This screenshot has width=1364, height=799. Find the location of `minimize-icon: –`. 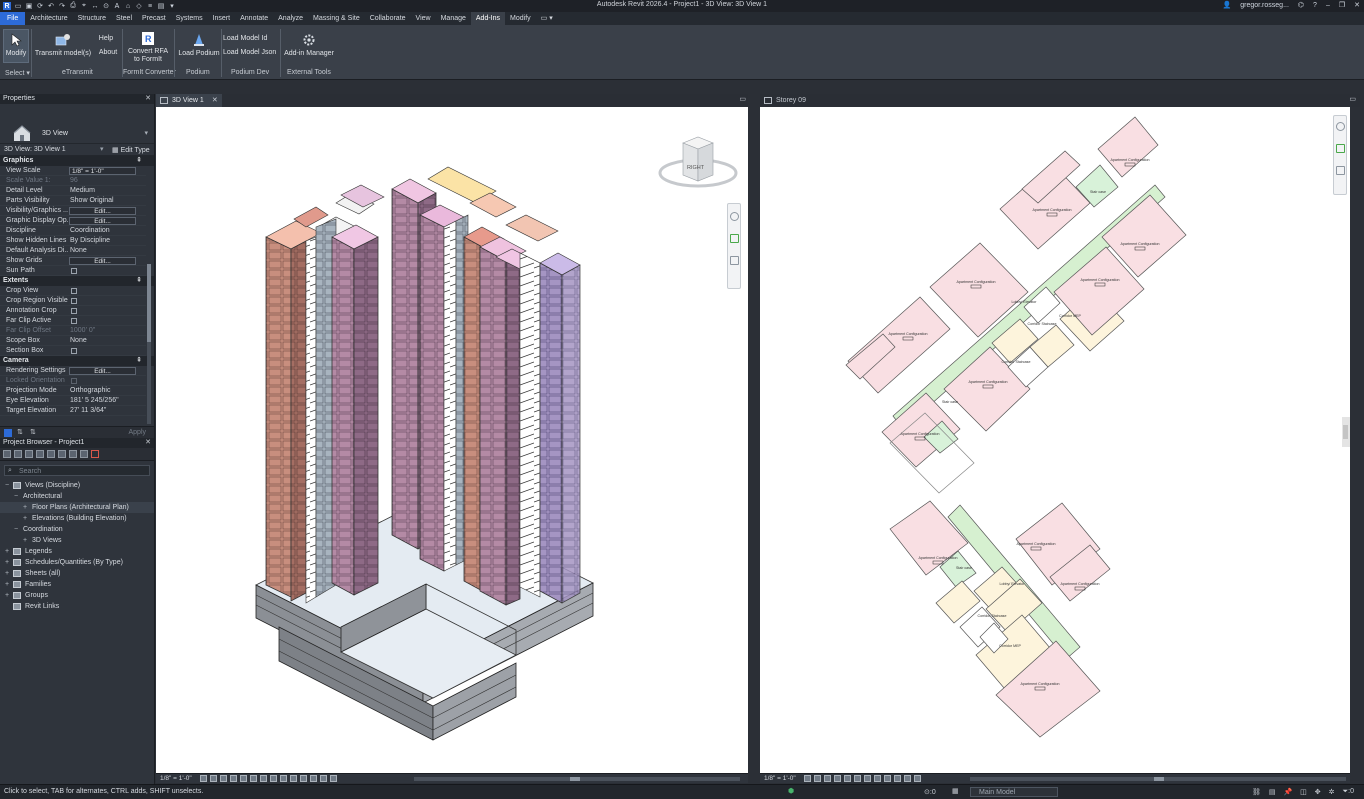

minimize-icon: – is located at coordinates (1328, 5).